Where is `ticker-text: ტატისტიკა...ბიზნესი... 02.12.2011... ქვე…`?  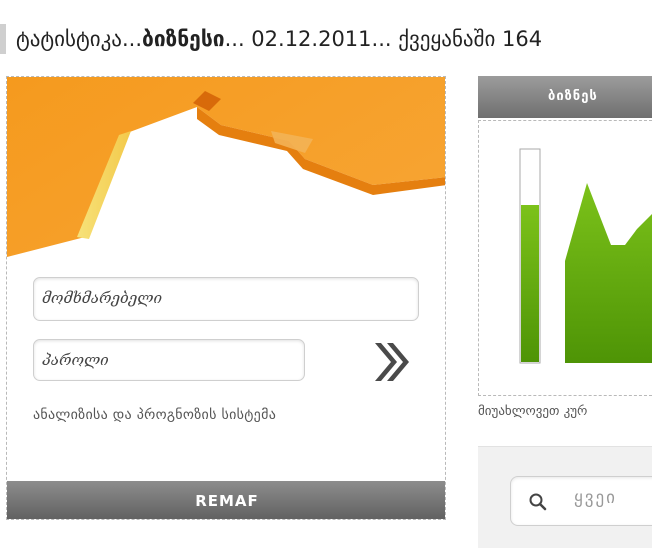 ticker-text: ტატისტიკა...ბიზნესი... 02.12.2011... ქვე… is located at coordinates (279, 39).